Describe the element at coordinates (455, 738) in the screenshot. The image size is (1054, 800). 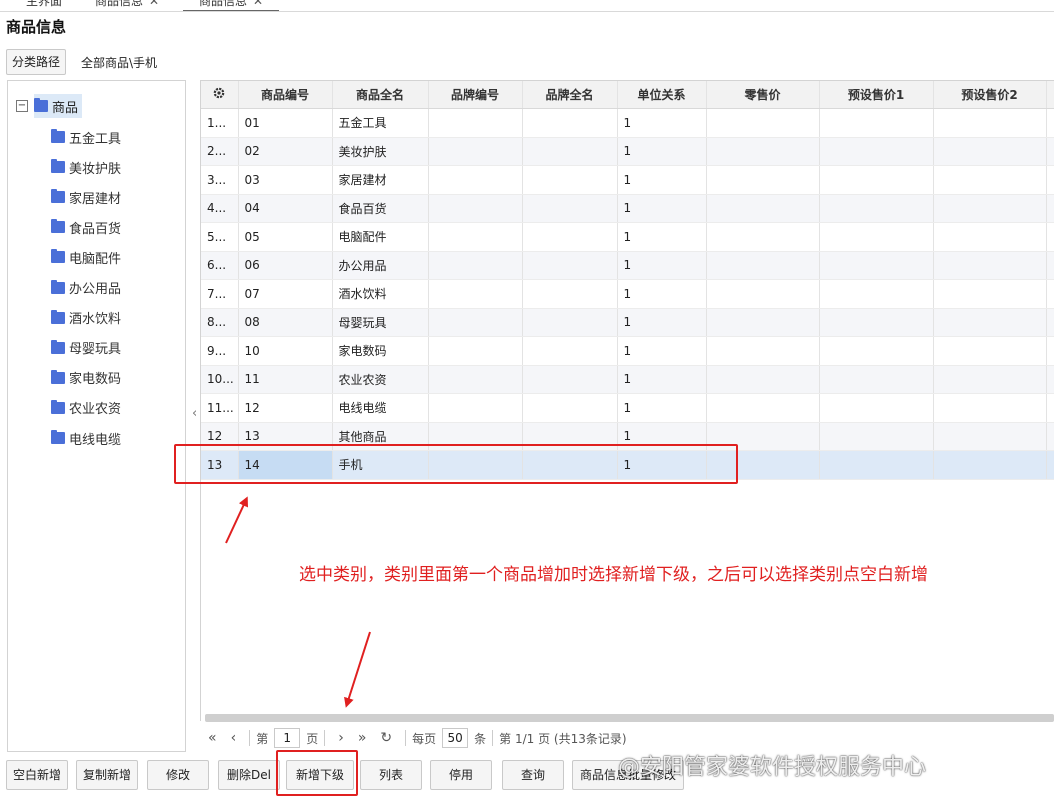
I see `per-page-input: 50` at that location.